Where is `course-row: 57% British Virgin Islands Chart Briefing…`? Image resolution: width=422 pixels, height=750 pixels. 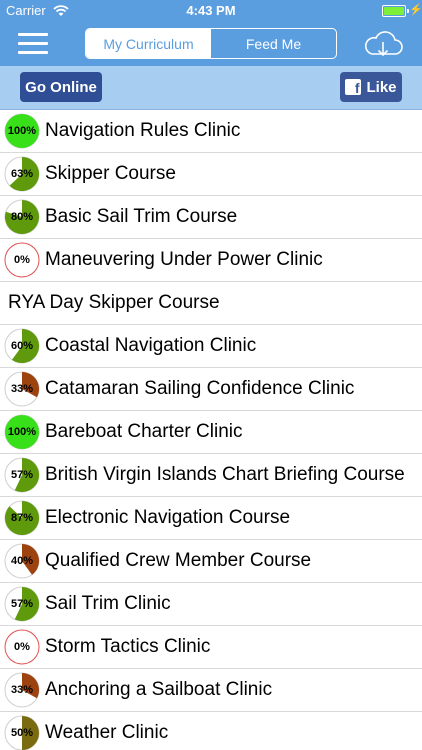
course-row: 57% British Virgin Islands Chart Briefing… is located at coordinates (211, 475).